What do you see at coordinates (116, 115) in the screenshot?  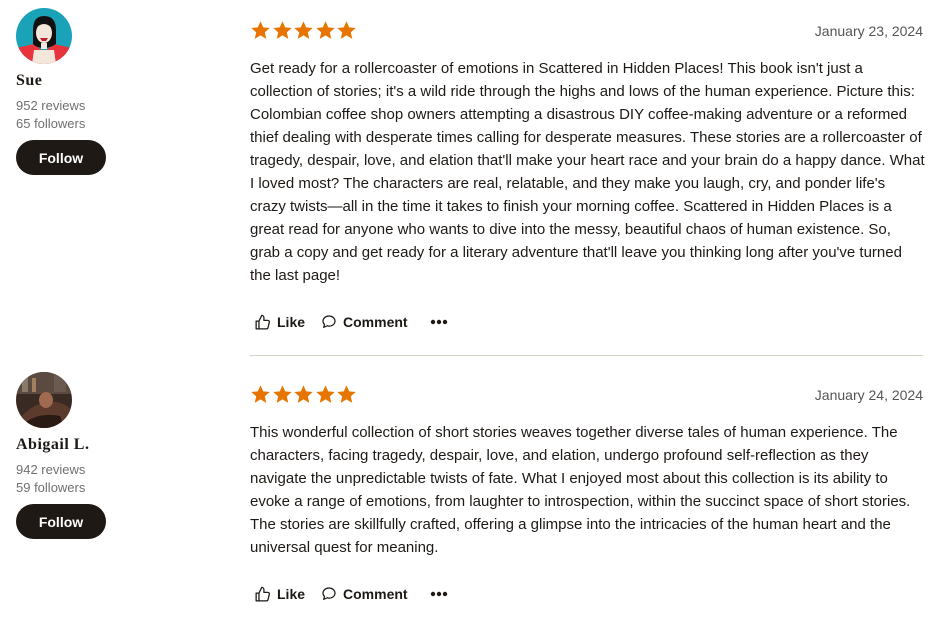 I see `reviewer-stats: 952 reviews 65 followers` at bounding box center [116, 115].